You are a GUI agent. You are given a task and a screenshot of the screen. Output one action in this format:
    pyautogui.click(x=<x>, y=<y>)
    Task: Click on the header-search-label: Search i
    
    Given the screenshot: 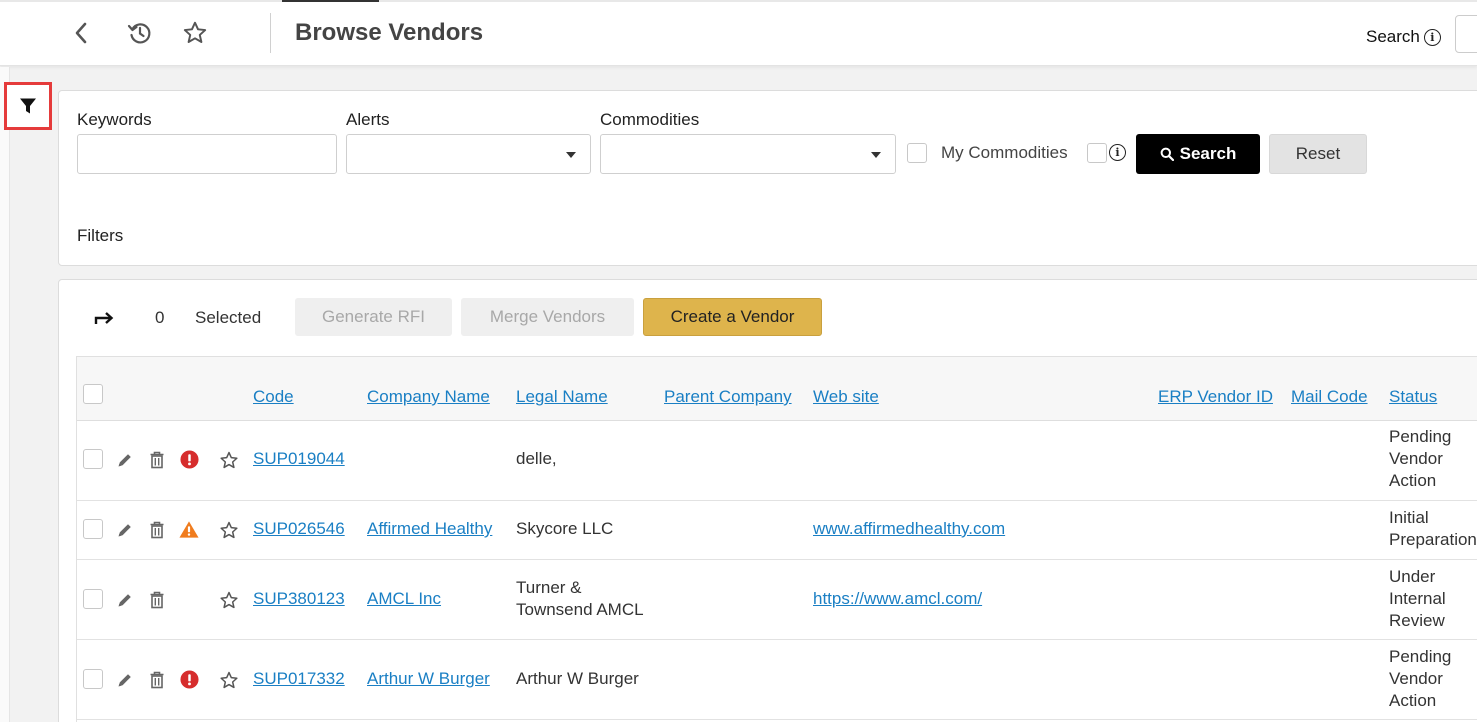 What is the action you would take?
    pyautogui.click(x=1403, y=37)
    